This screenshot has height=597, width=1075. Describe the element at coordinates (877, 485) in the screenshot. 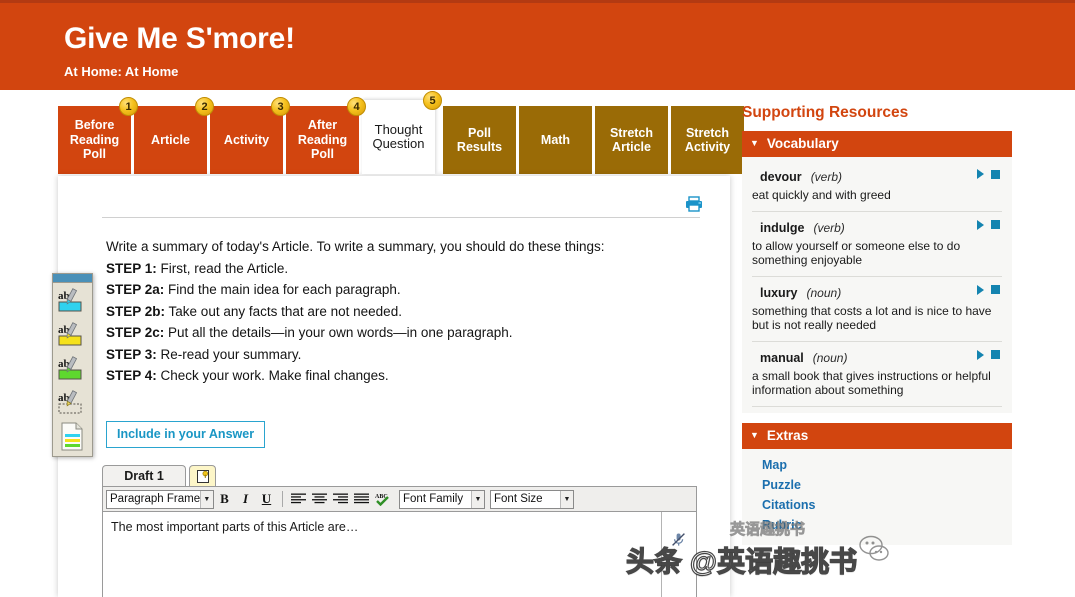

I see `extras-link-puzzle: Puzzle` at that location.